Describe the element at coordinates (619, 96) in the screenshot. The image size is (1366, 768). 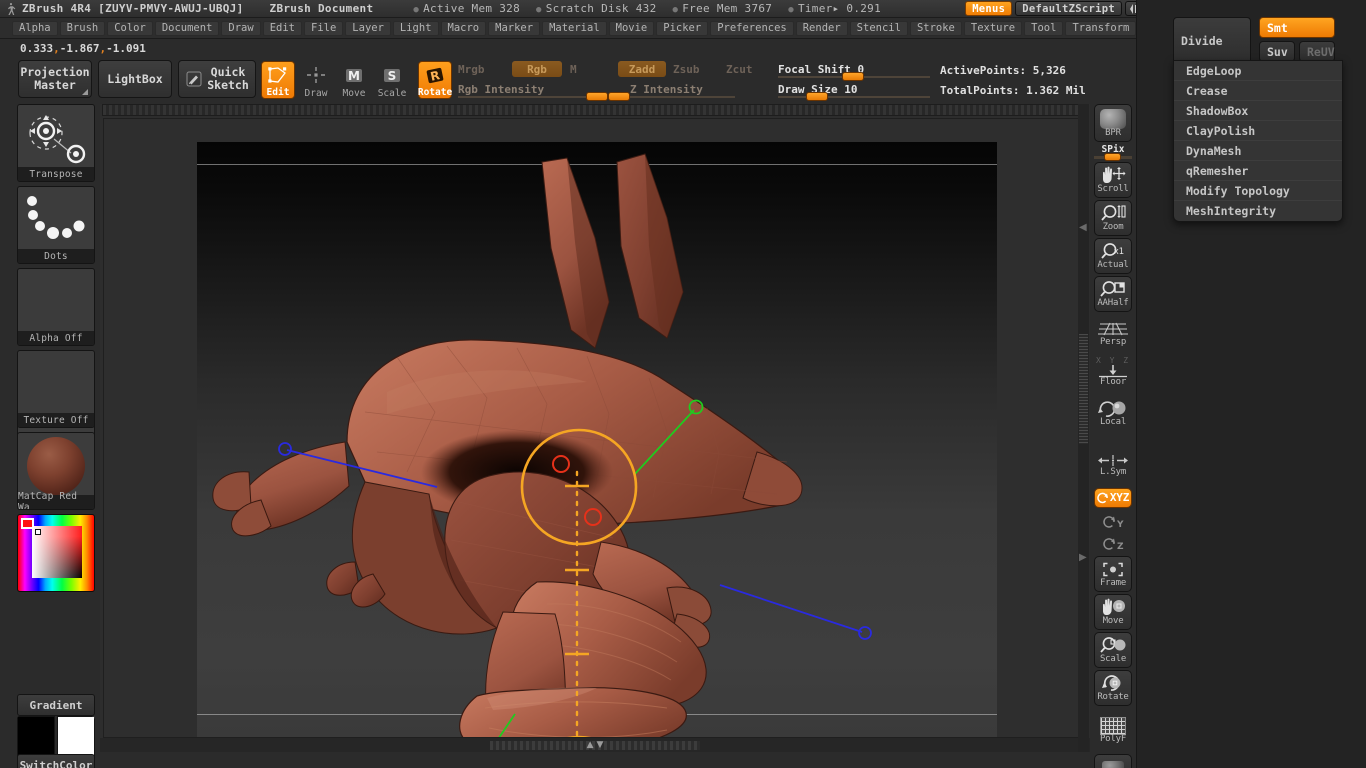
I see `z-intensity-knob` at that location.